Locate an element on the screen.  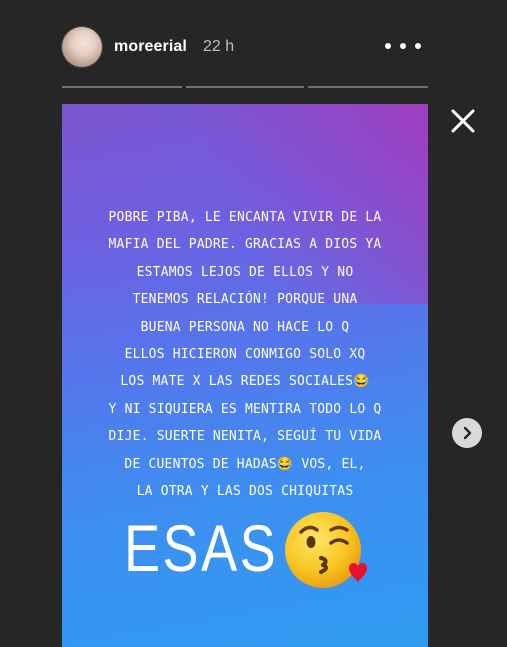
story-text-line: POBRE PIBA, LE ENCANTA VIVIR DE LA is located at coordinates (245, 217).